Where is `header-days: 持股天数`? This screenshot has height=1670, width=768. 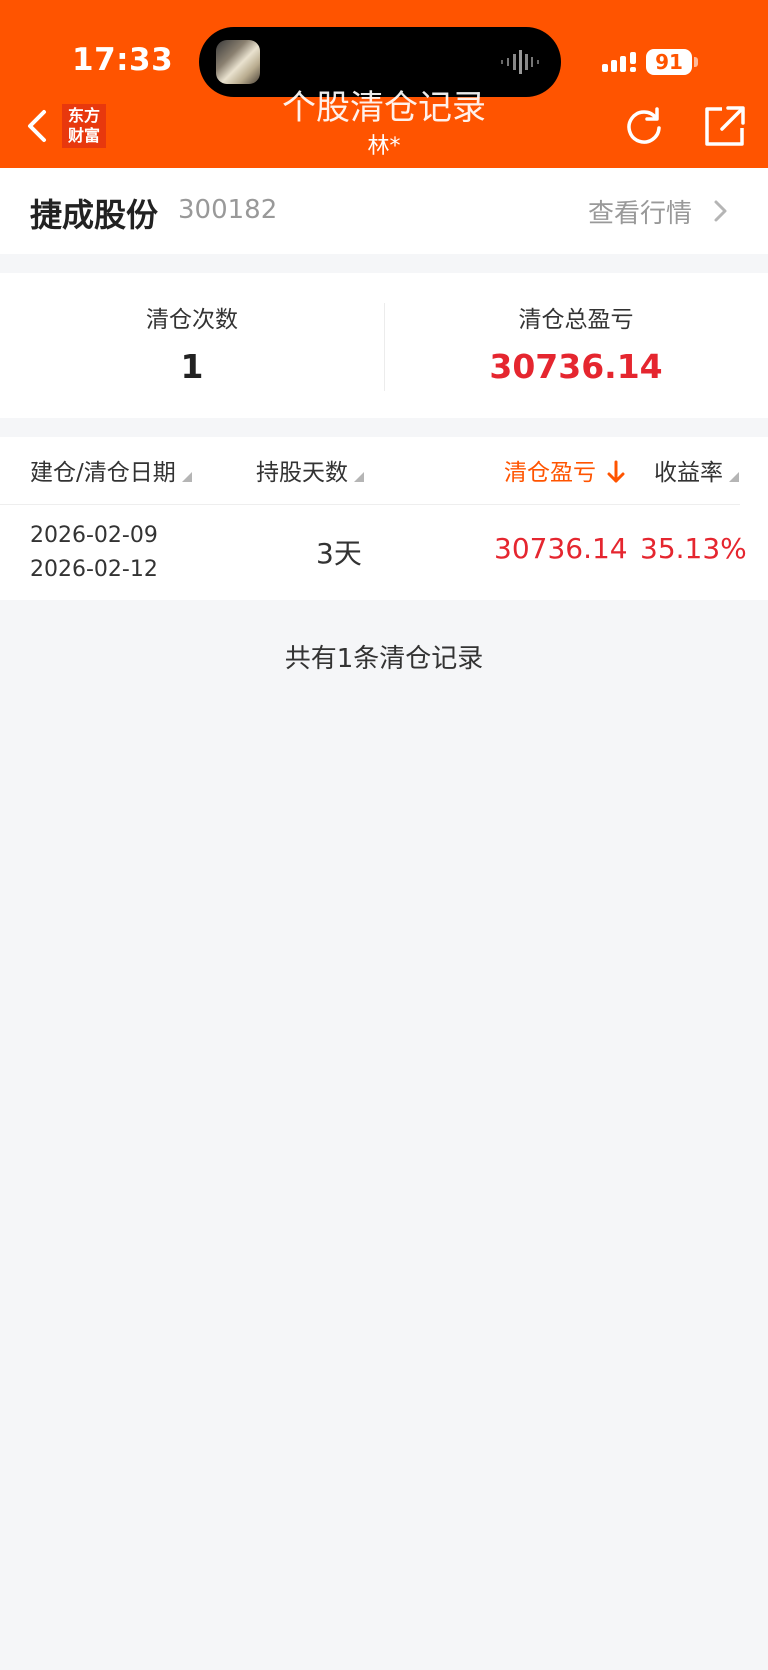 header-days: 持股天数 is located at coordinates (310, 473).